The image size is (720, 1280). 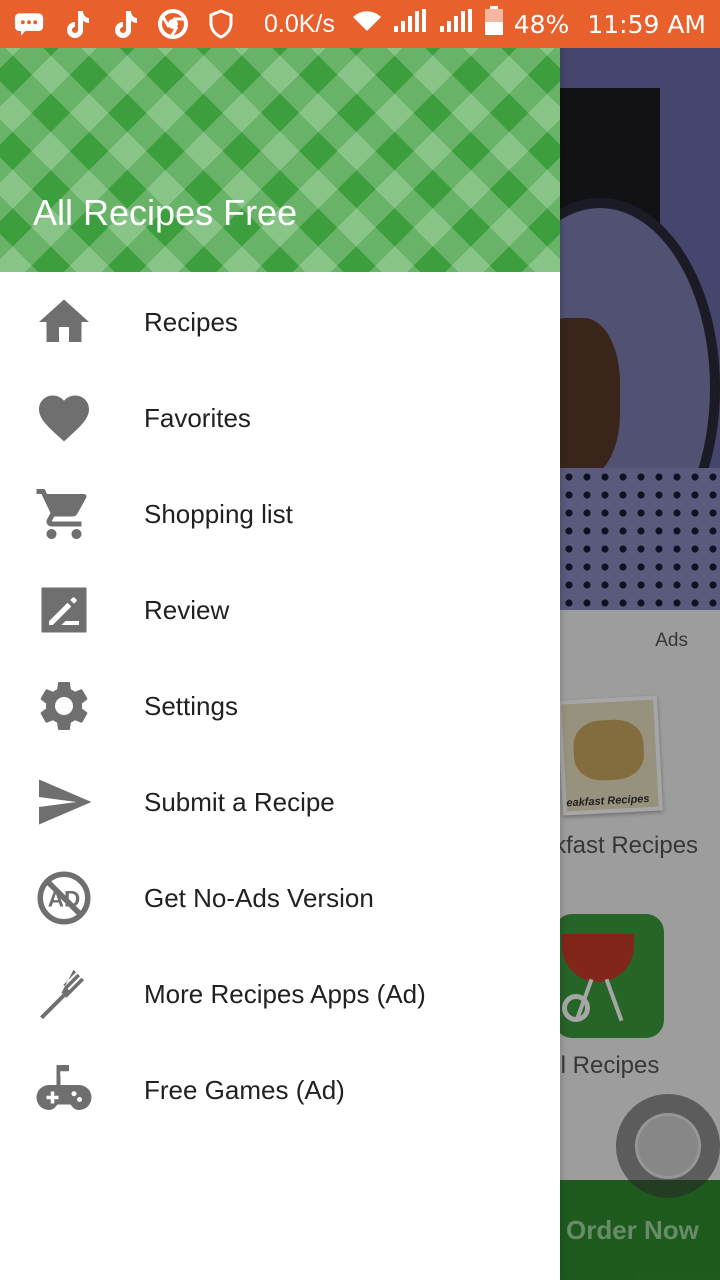 I want to click on menu-item-review: Review, so click(x=280, y=610).